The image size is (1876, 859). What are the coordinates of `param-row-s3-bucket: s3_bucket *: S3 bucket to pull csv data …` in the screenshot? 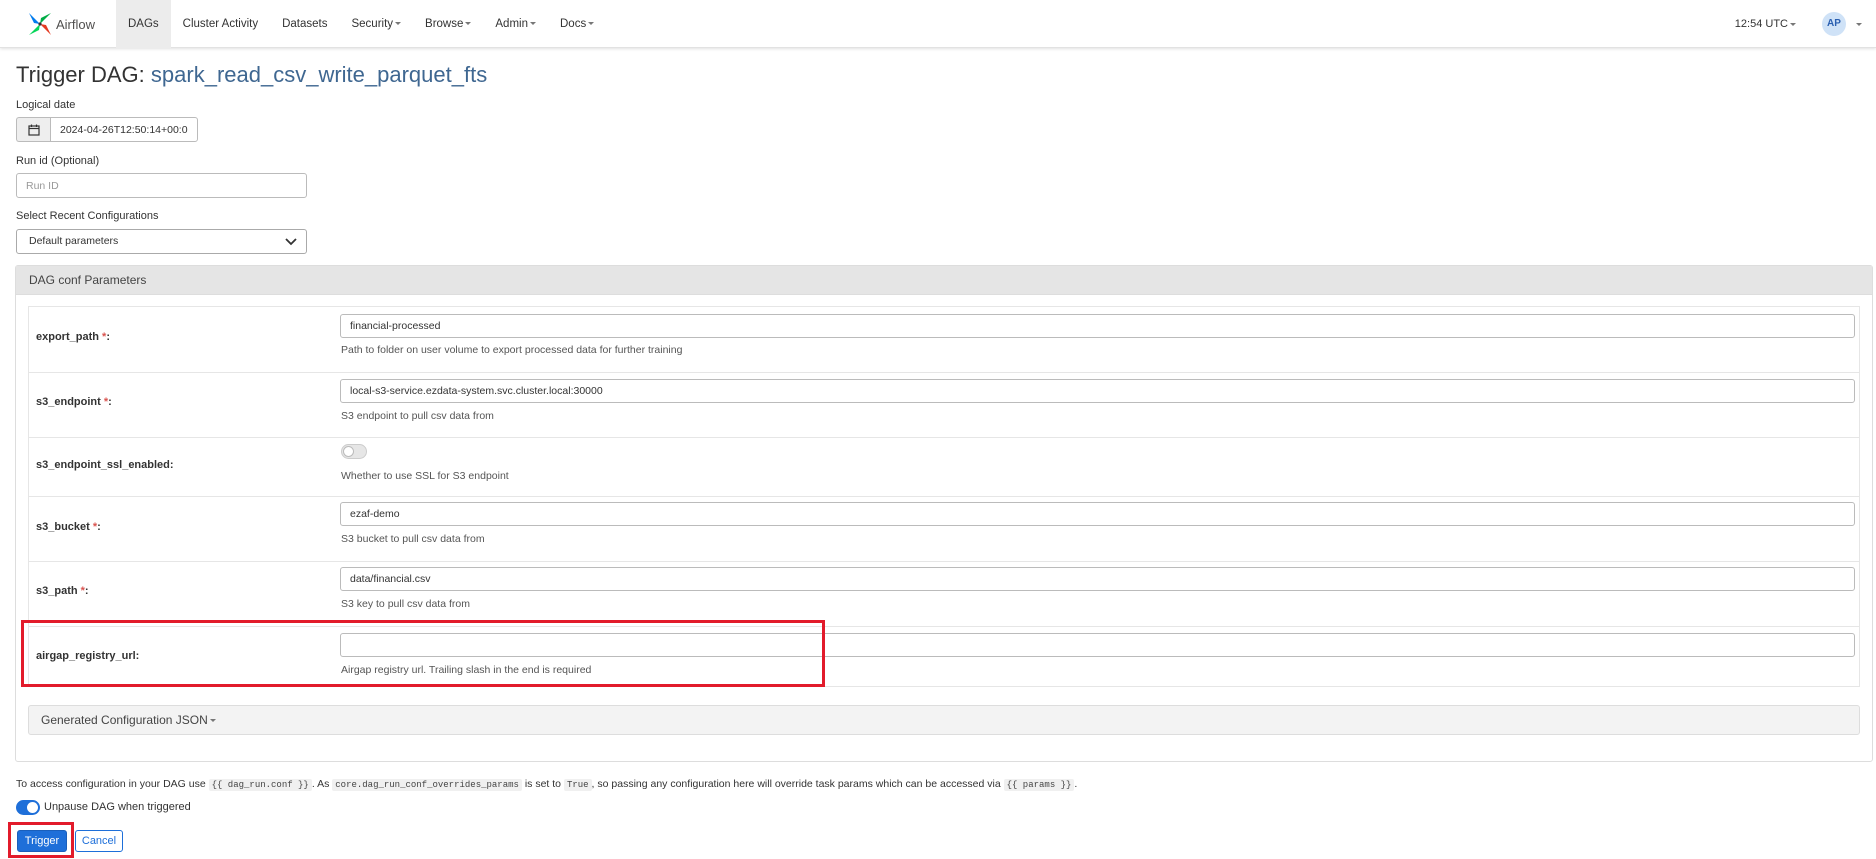 It's located at (944, 528).